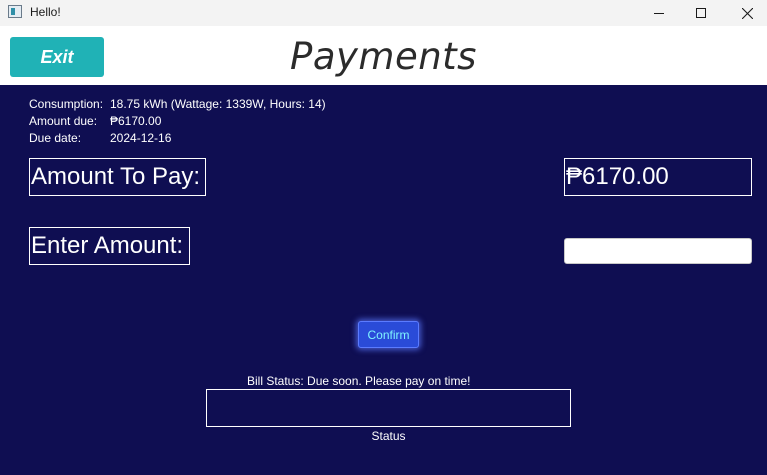  What do you see at coordinates (55, 138) in the screenshot?
I see `due-date-label: Due date:` at bounding box center [55, 138].